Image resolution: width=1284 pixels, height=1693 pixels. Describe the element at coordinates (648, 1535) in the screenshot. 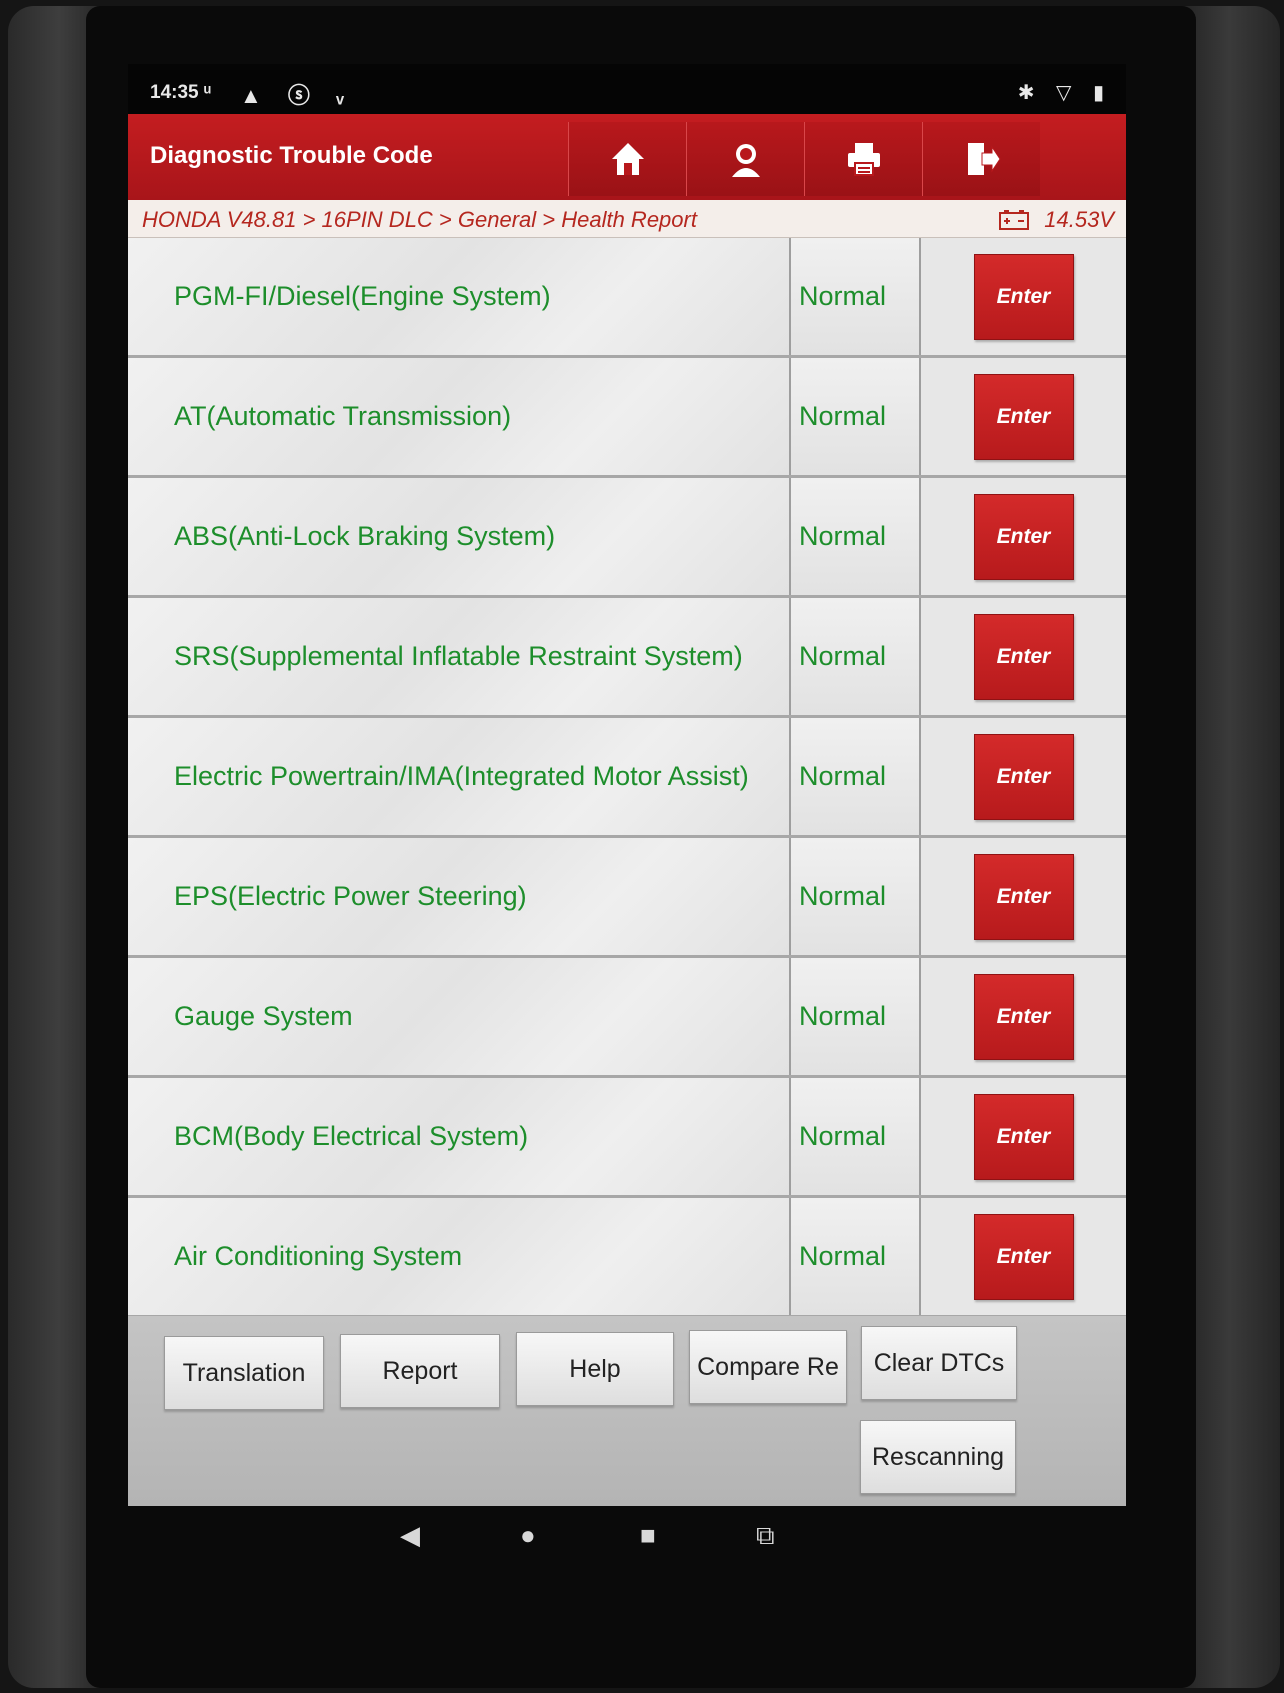

I see `recents-icon: ■` at that location.